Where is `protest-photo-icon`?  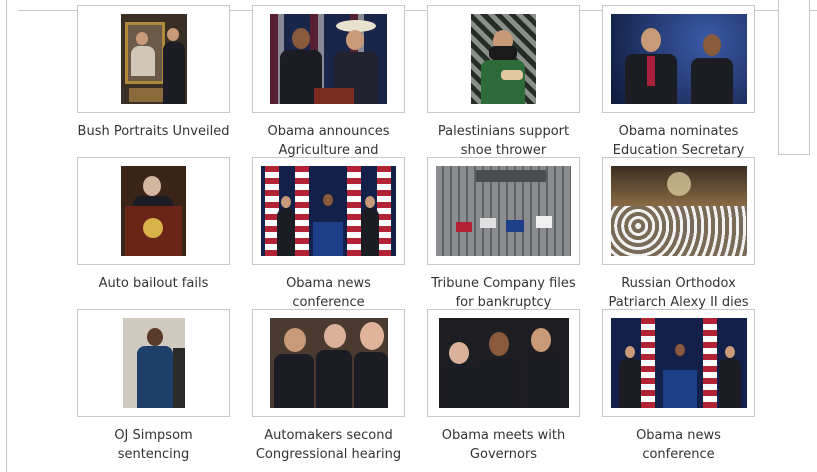 protest-photo-icon is located at coordinates (503, 59).